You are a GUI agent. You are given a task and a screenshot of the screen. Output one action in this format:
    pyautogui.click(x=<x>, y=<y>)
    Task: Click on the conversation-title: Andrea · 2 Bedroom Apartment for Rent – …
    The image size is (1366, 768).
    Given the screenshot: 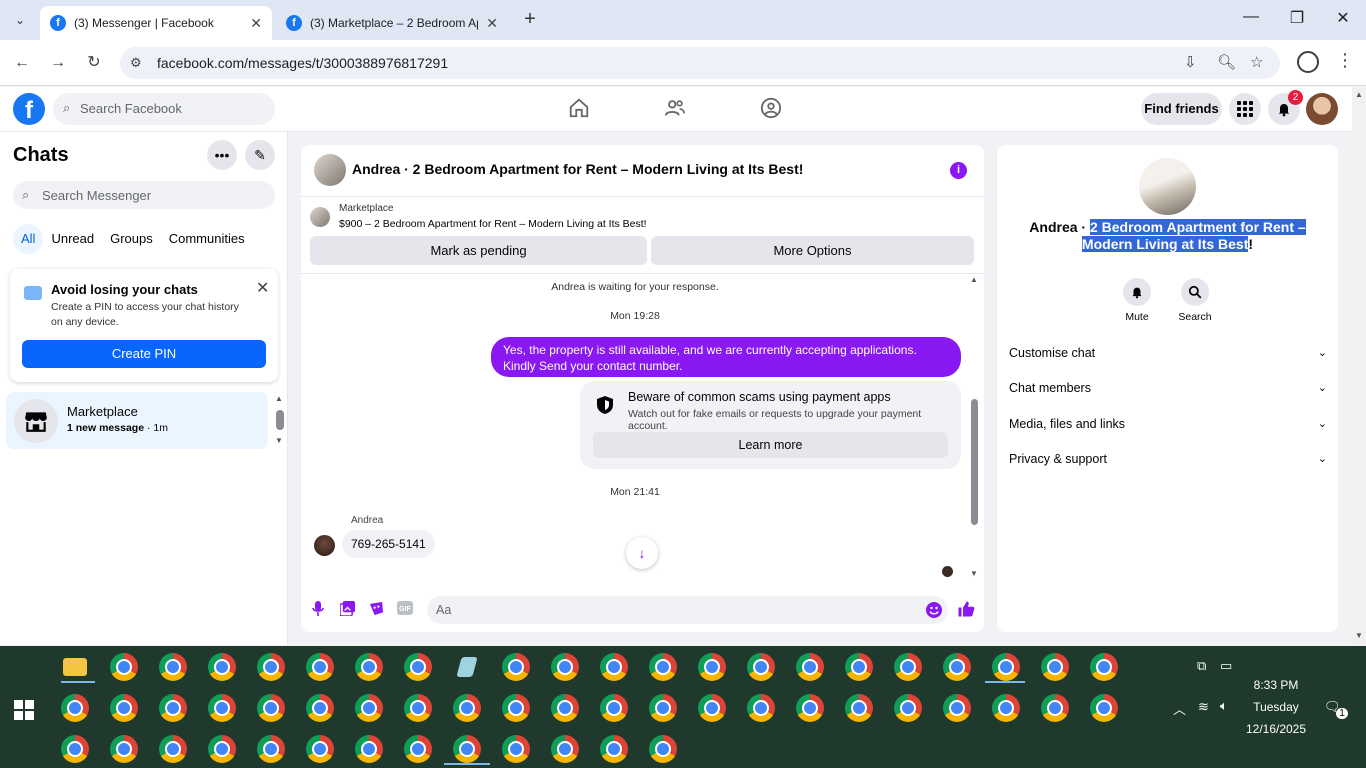 What is the action you would take?
    pyautogui.click(x=577, y=169)
    